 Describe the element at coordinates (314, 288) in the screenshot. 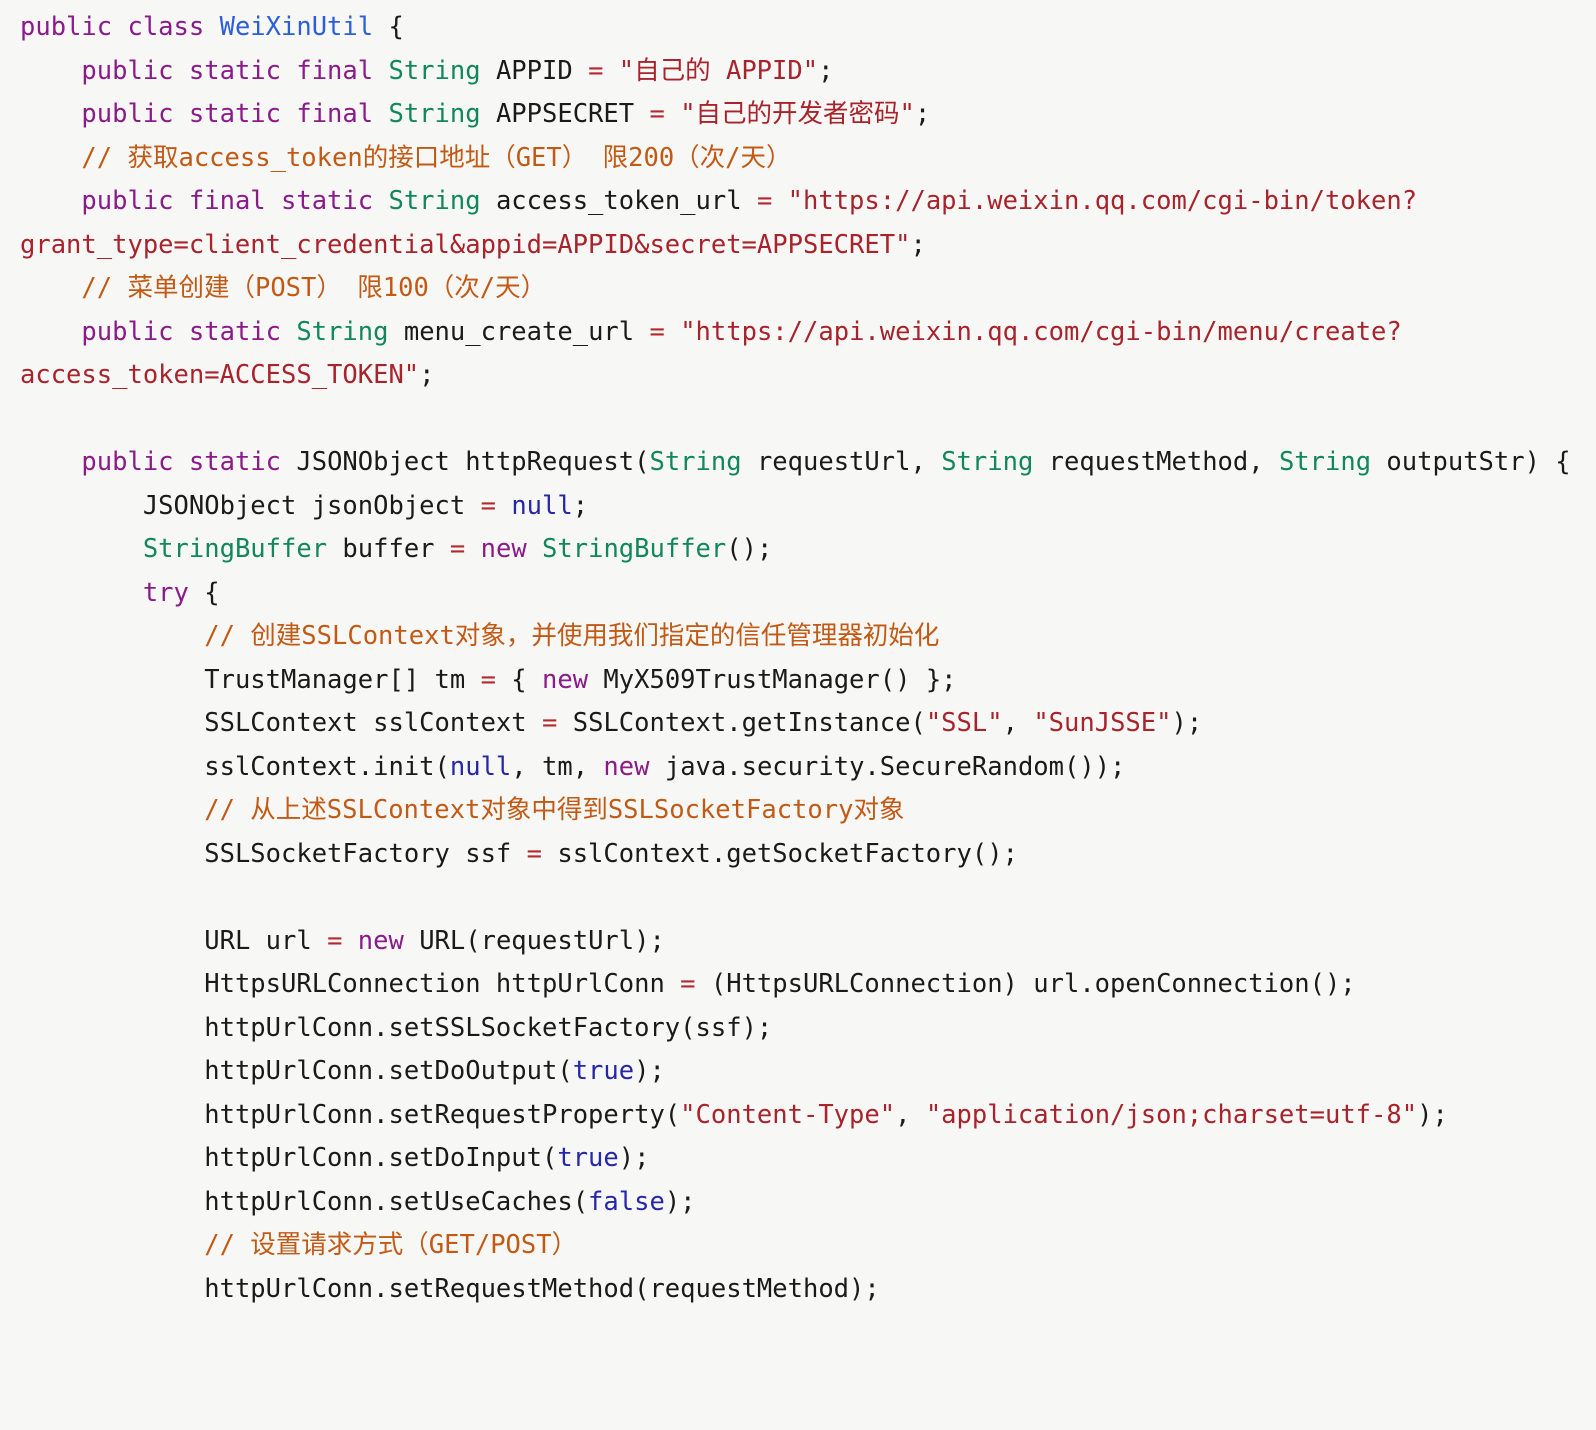

I see `code-token-comment: // 菜单创建（POST） 限100（次/天）` at that location.